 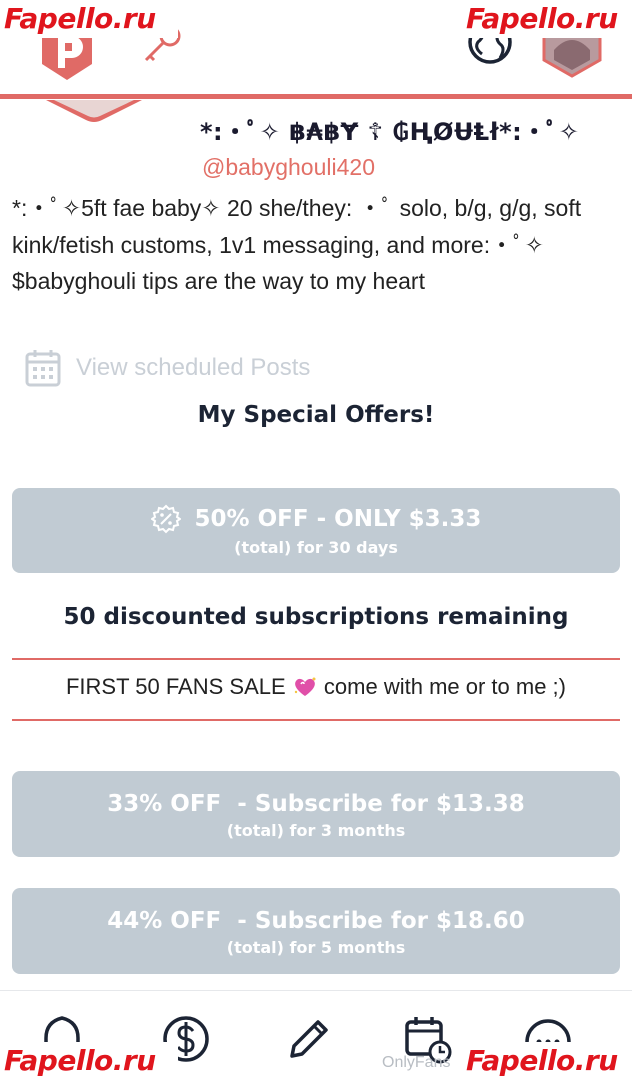 I want to click on sale-text: FIRST 50 FANS SALE, so click(x=175, y=686).